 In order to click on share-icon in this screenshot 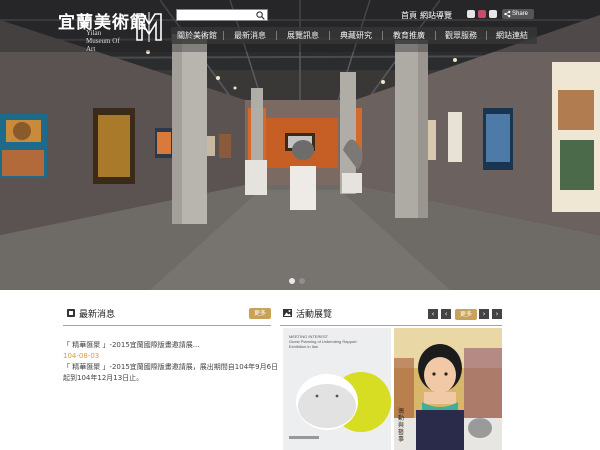, I will do `click(507, 14)`.